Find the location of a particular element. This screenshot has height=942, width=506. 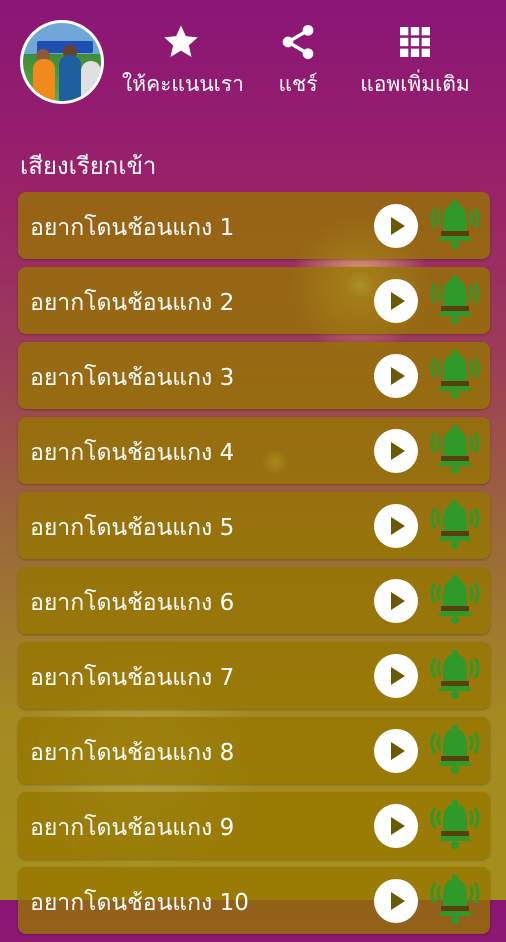

ringtone-row: อยากโดนช้อนแกง 5 is located at coordinates (254, 525).